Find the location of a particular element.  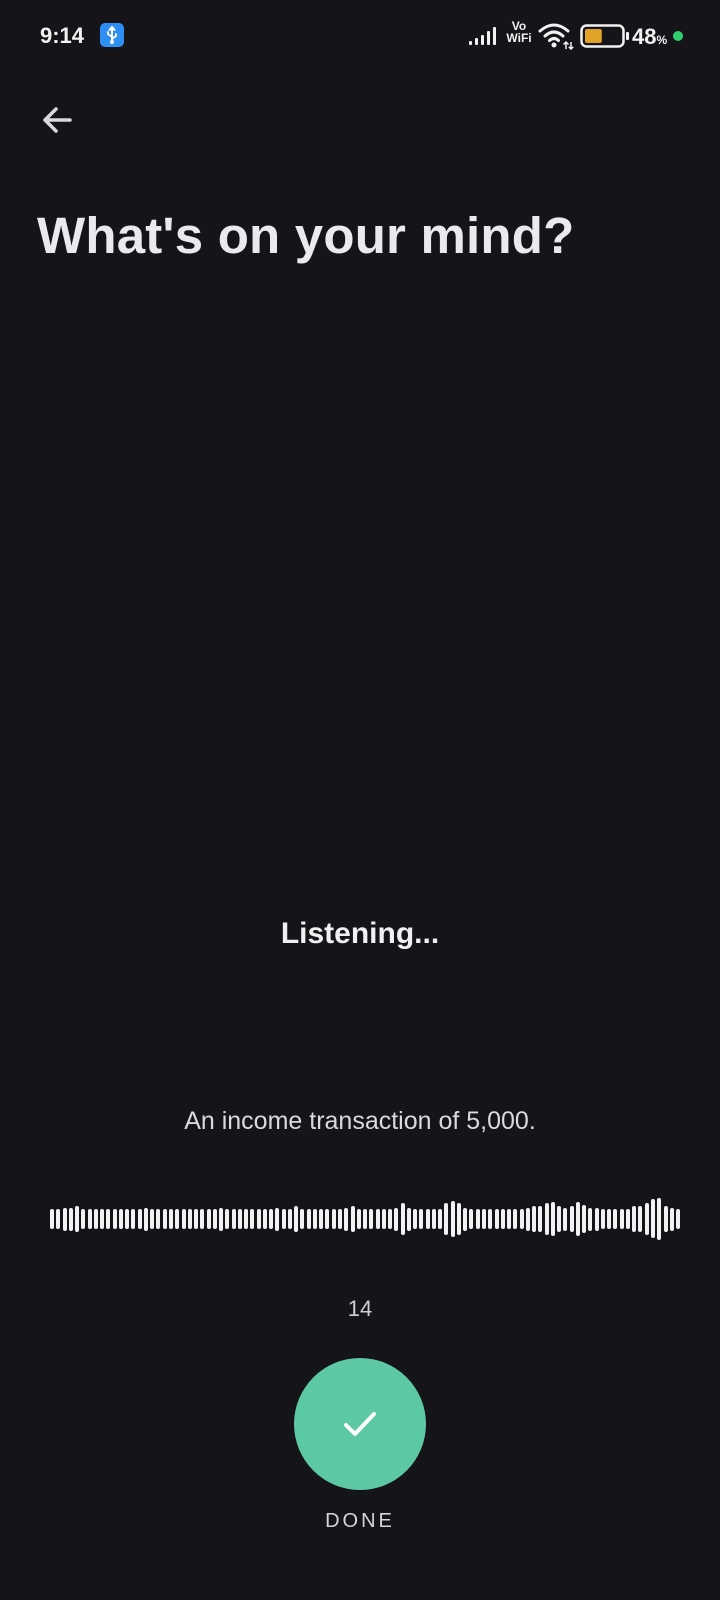

signal-icon is located at coordinates (485, 36).